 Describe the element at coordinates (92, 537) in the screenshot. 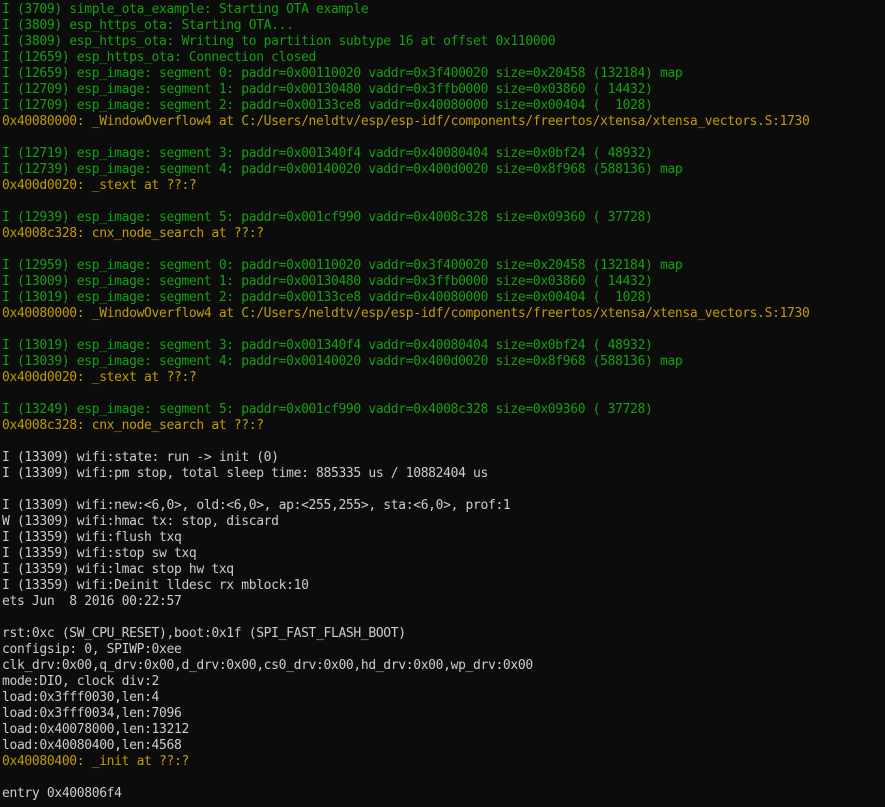

I see `log-line: I (13359) wifi:flush txq` at that location.